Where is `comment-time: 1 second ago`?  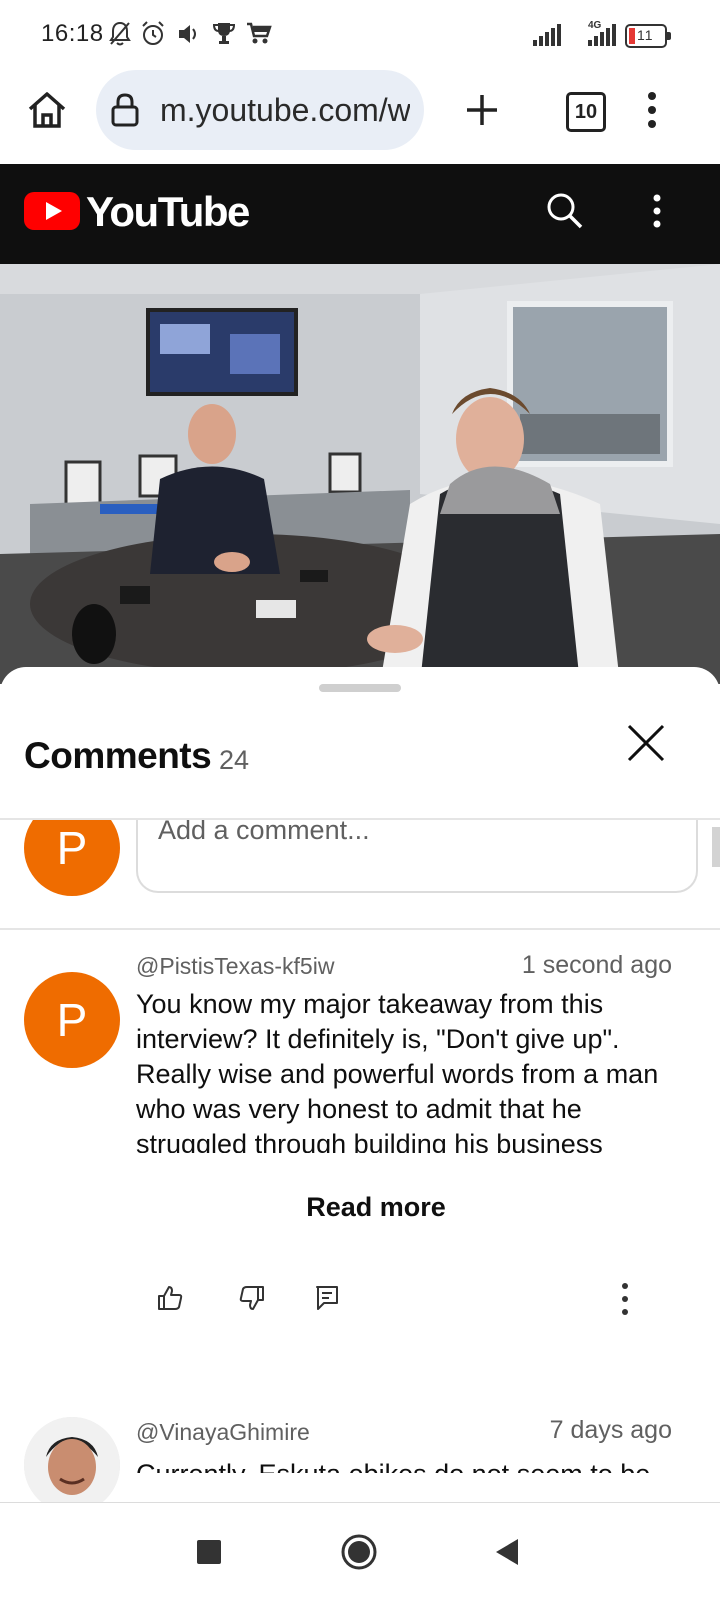 comment-time: 1 second ago is located at coordinates (596, 965).